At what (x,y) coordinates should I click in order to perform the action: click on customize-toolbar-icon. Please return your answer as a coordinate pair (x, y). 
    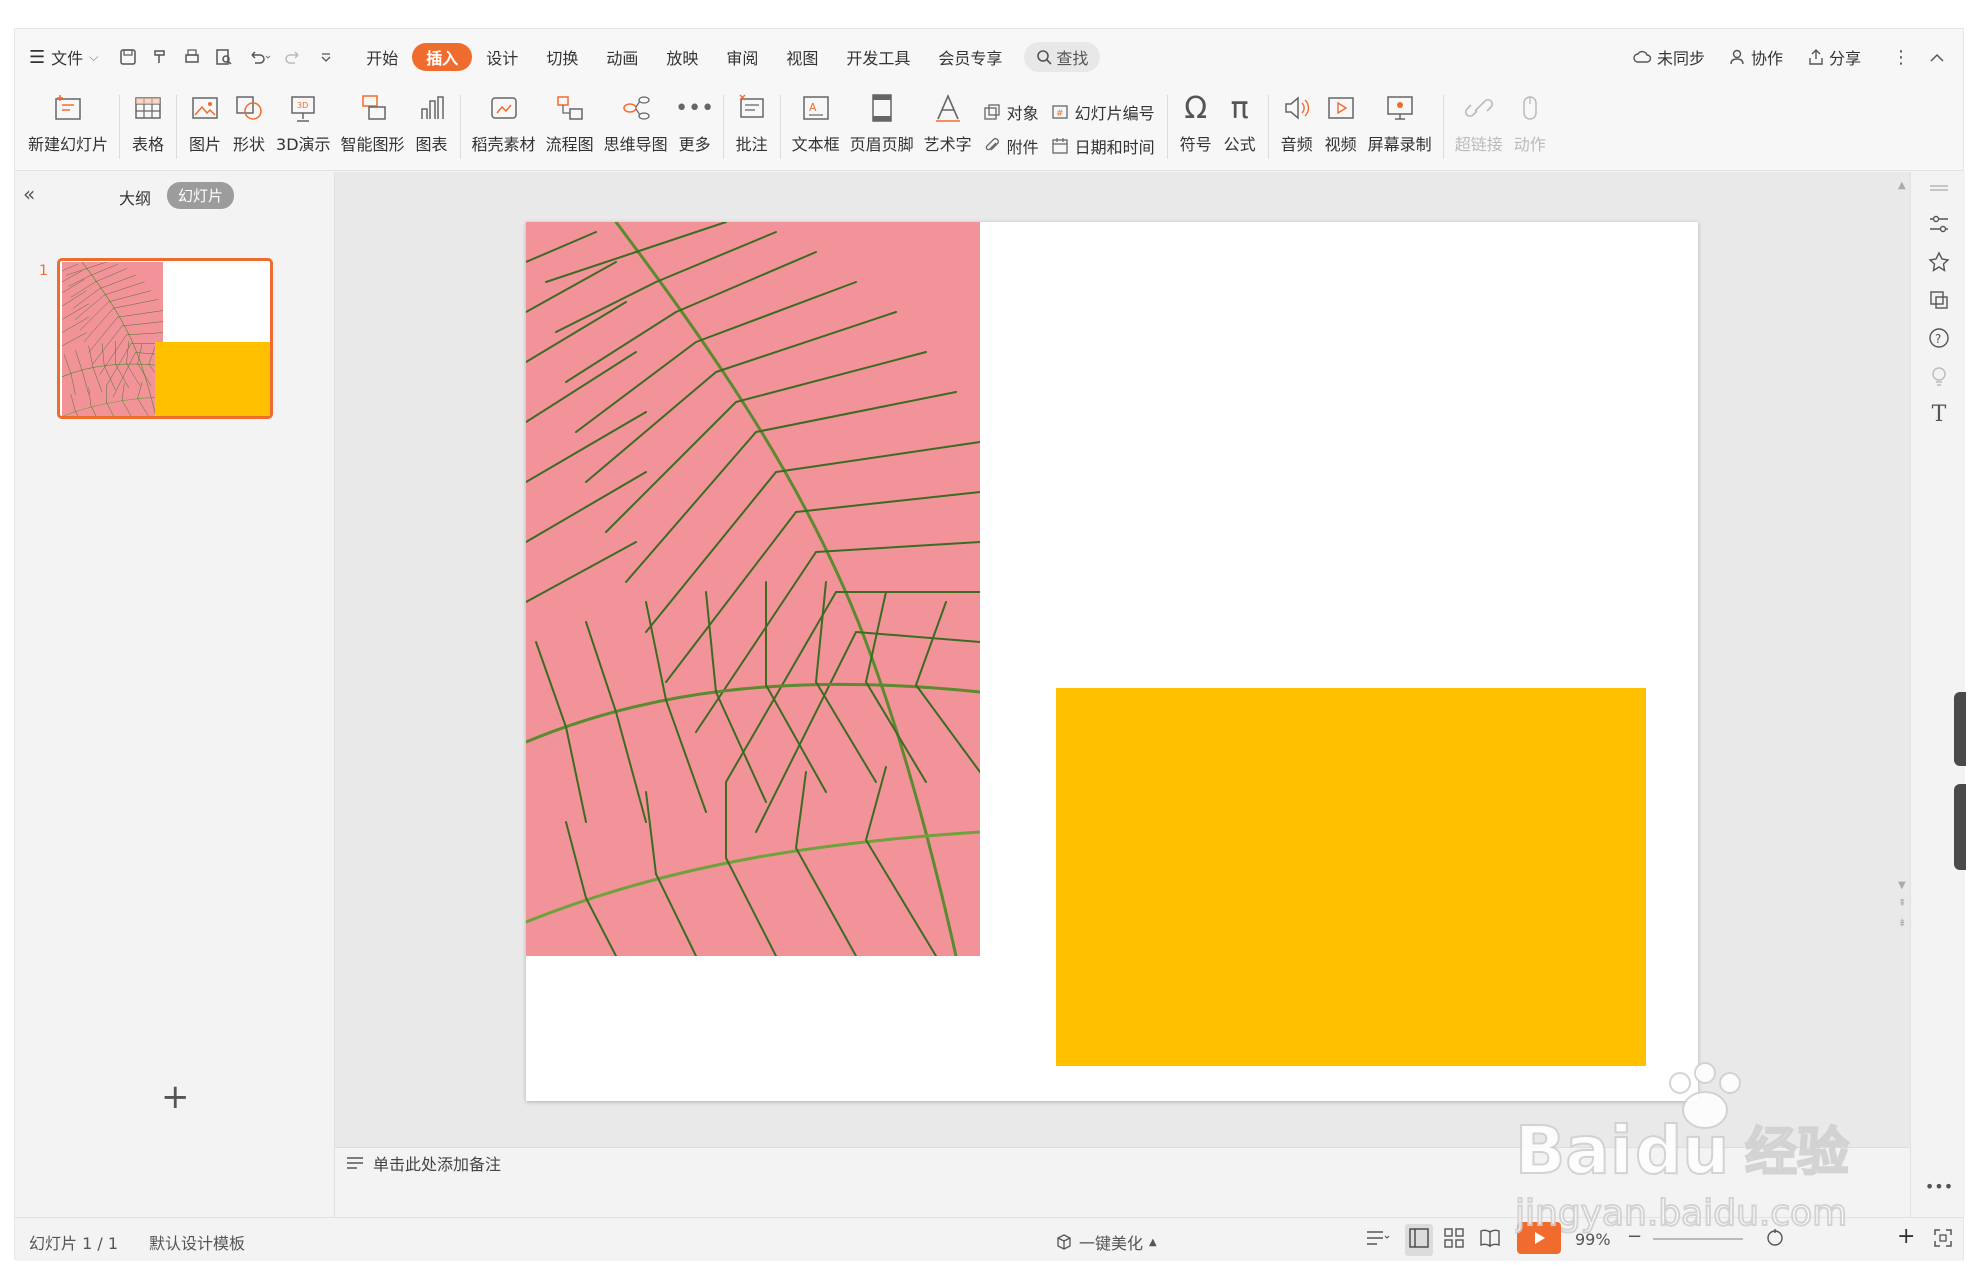
    Looking at the image, I should click on (326, 57).